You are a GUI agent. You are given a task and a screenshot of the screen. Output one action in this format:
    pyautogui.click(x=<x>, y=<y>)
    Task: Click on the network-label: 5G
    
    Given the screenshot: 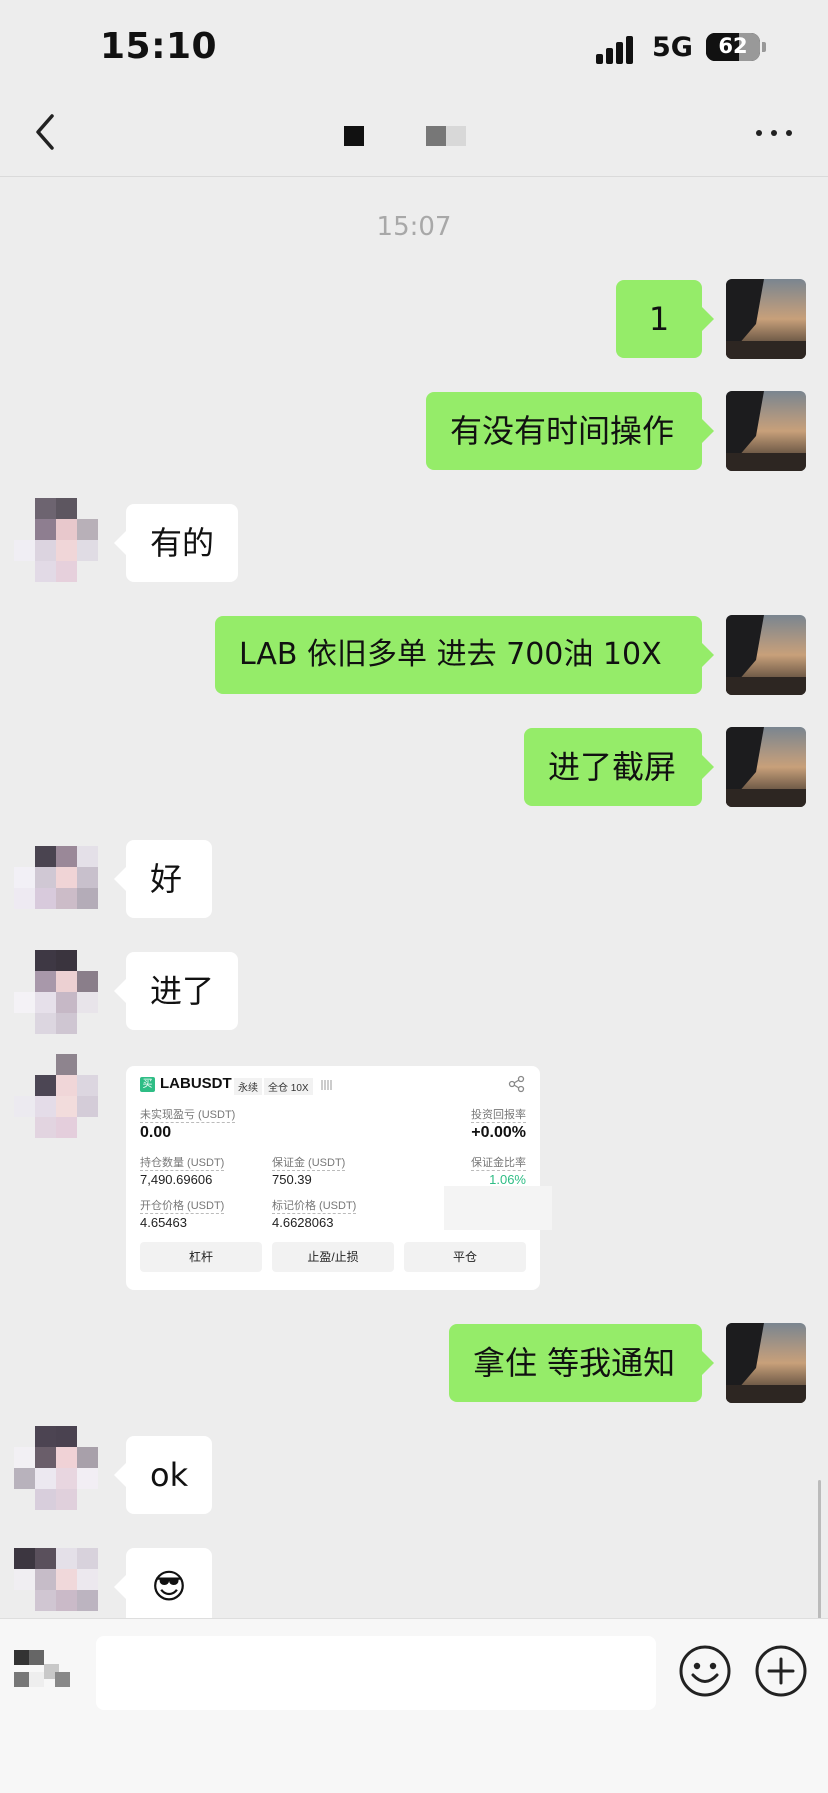 What is the action you would take?
    pyautogui.click(x=672, y=47)
    